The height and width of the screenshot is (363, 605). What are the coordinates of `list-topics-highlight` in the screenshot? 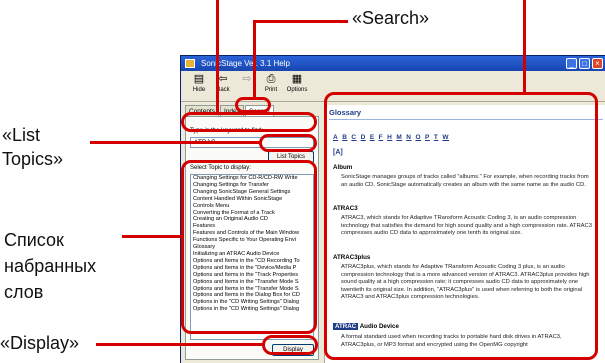 It's located at (288, 143).